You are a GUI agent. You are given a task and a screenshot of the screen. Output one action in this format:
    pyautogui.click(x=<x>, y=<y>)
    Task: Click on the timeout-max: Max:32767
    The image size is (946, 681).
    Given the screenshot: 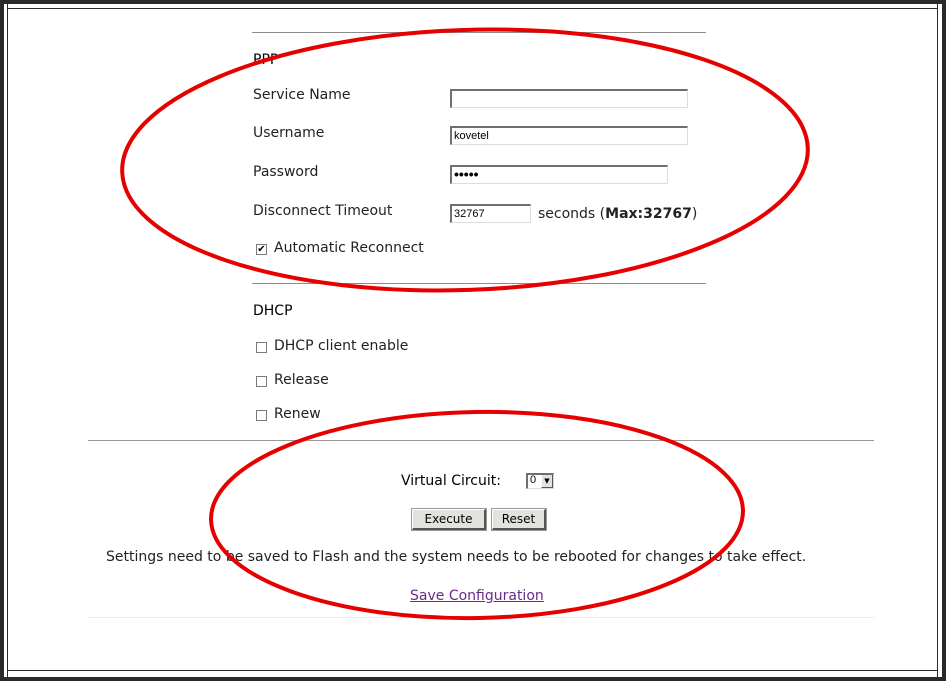 What is the action you would take?
    pyautogui.click(x=648, y=214)
    